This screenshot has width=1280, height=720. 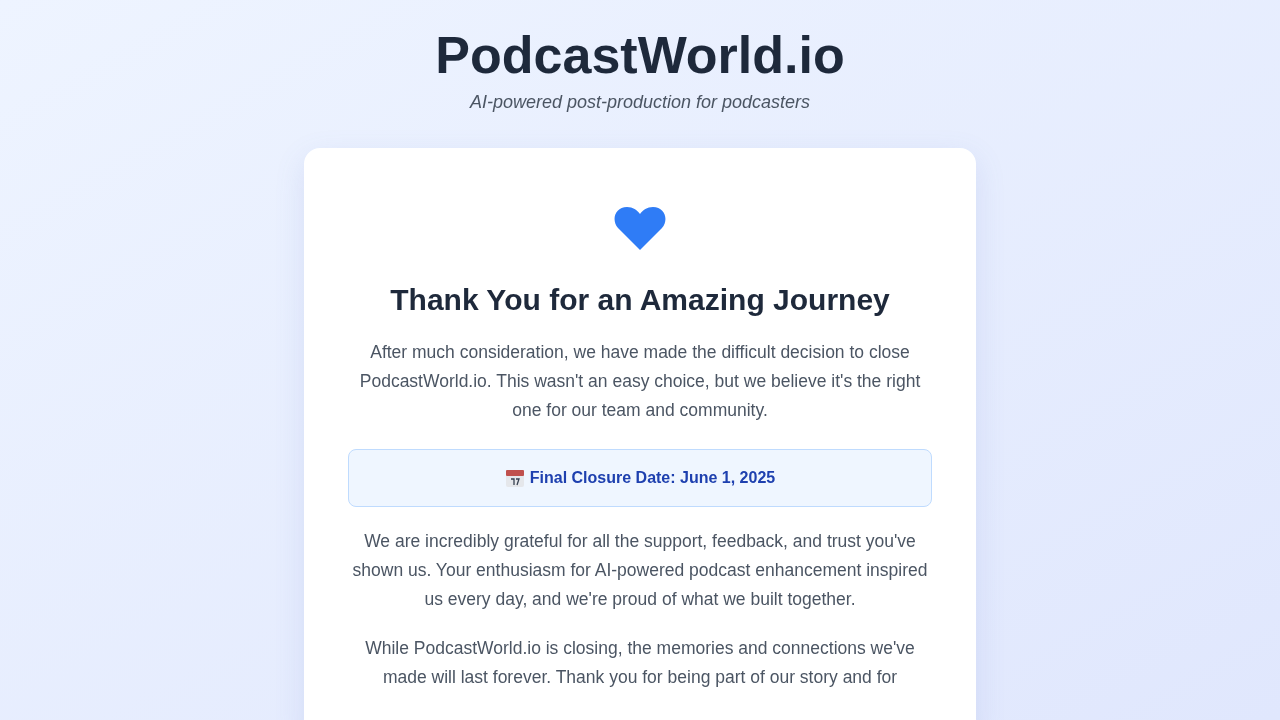 I want to click on heart-icon, so click(x=640, y=228).